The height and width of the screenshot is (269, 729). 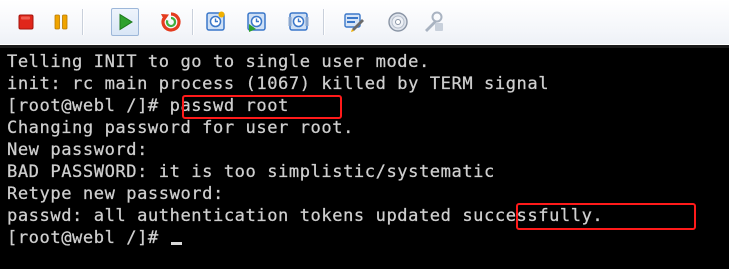 I want to click on snapshot-manager-icon, so click(x=298, y=21).